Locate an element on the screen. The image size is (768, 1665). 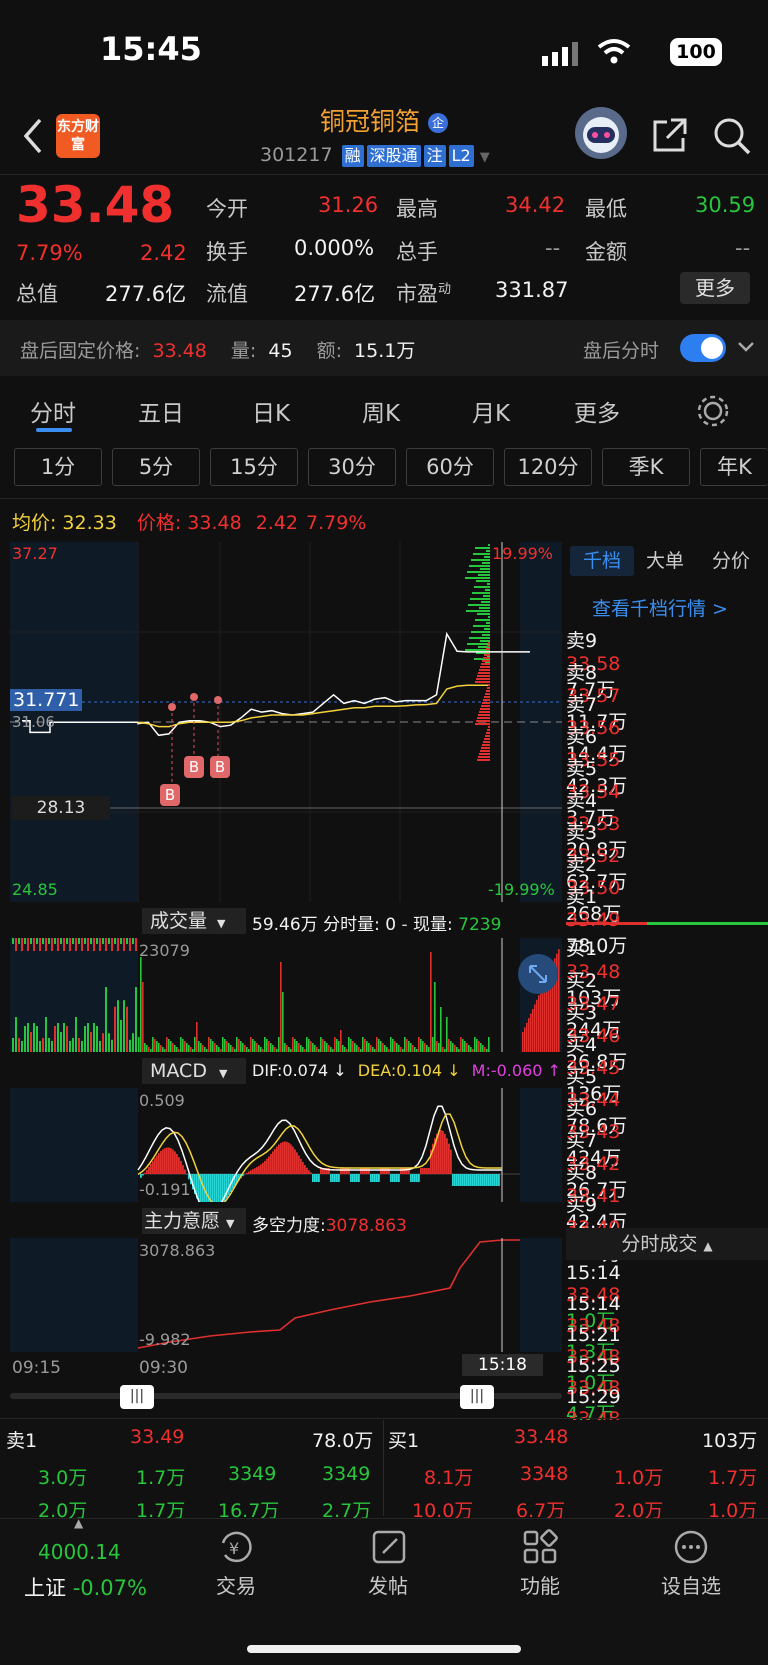
period-30min: 30分 is located at coordinates (352, 467).